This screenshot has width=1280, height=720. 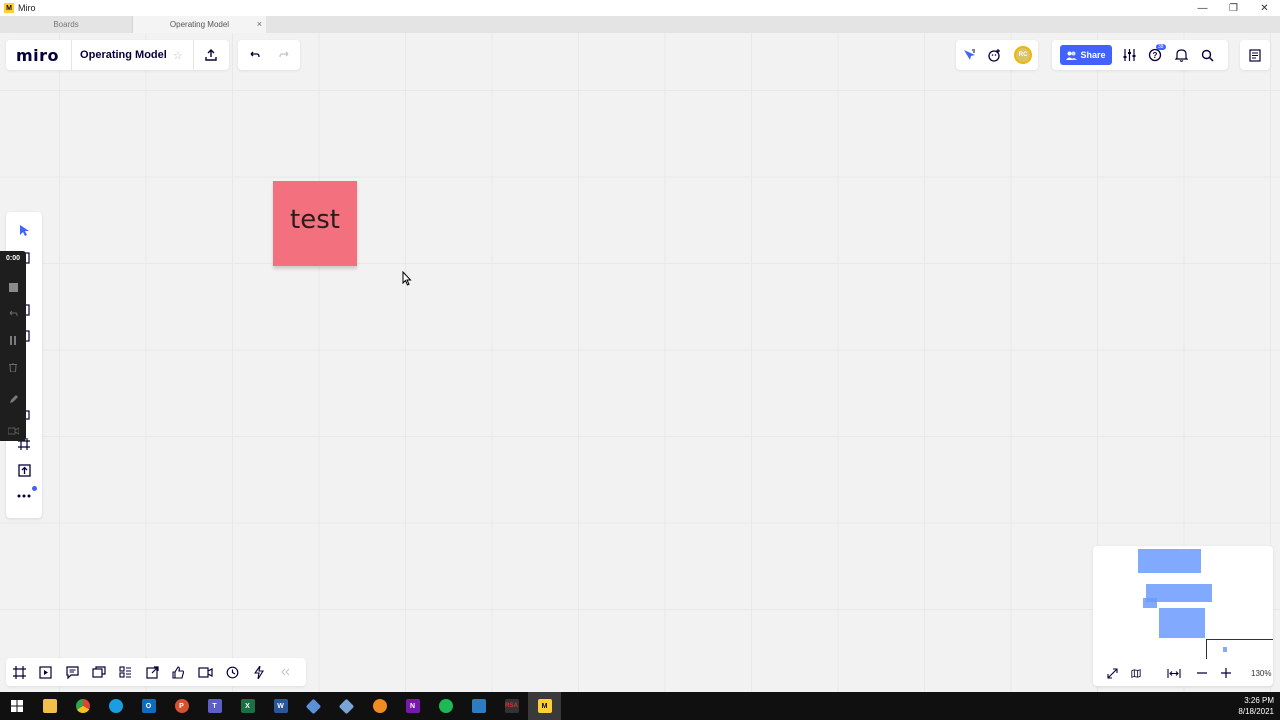 What do you see at coordinates (969, 55) in the screenshot?
I see `follow-cursor-icon` at bounding box center [969, 55].